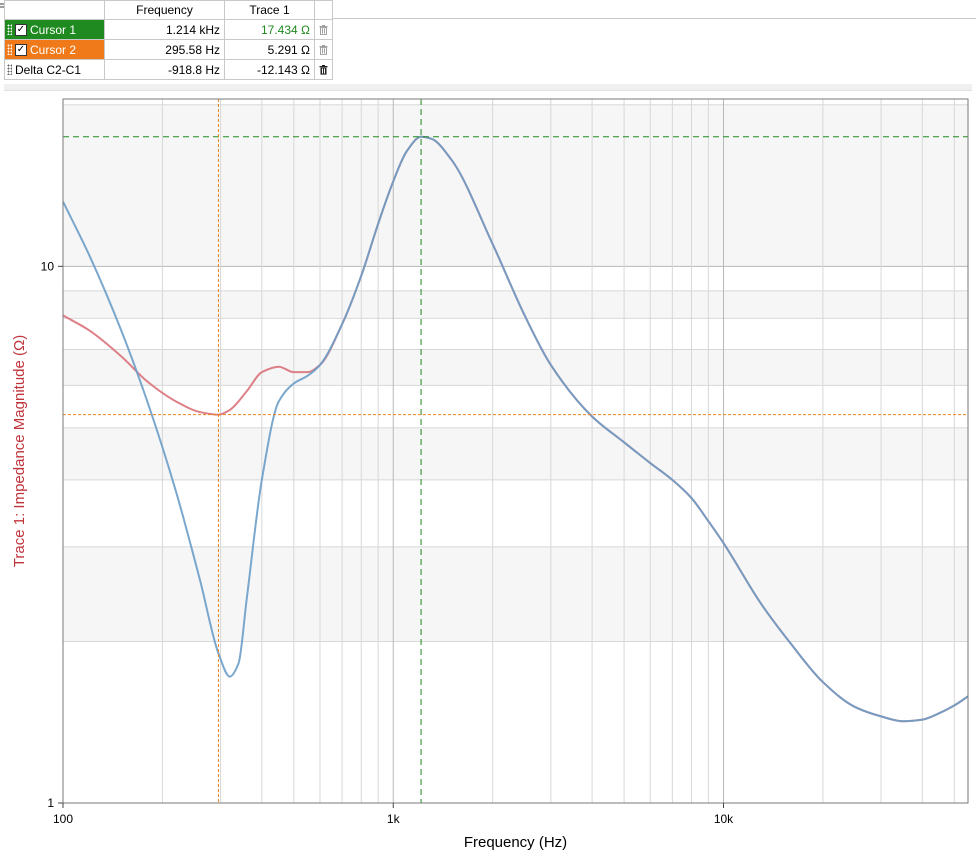 Image resolution: width=976 pixels, height=861 pixels. I want to click on x-tick-label: 1k, so click(394, 819).